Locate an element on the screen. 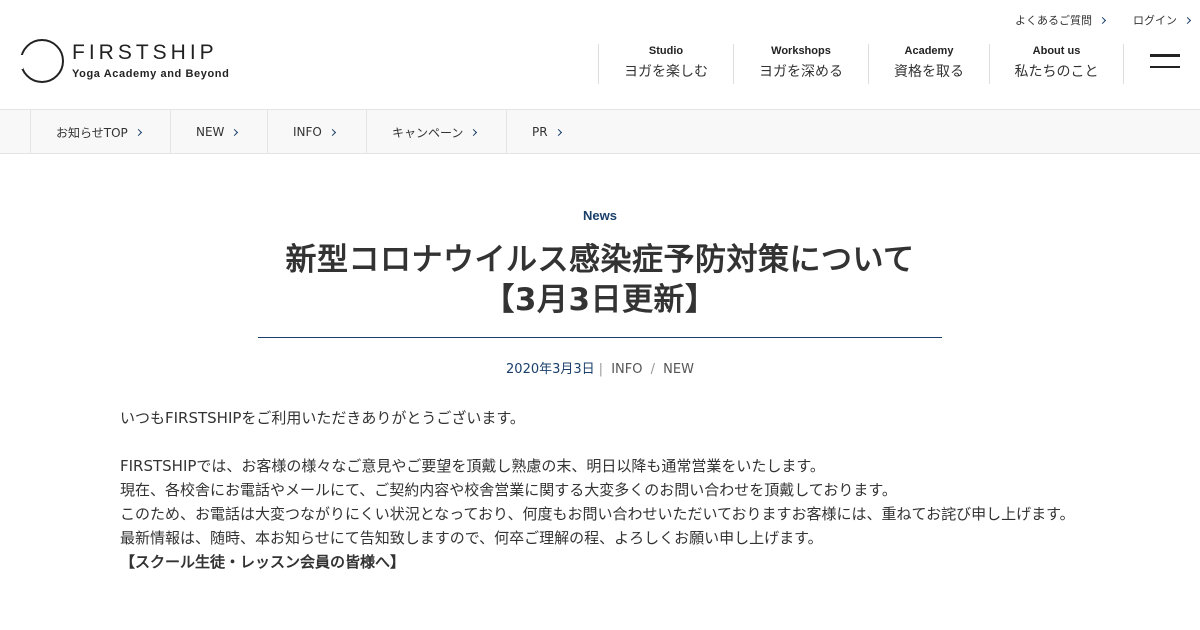 The height and width of the screenshot is (630, 1200). subnav-item-news-top: お知らせTOP is located at coordinates (100, 132).